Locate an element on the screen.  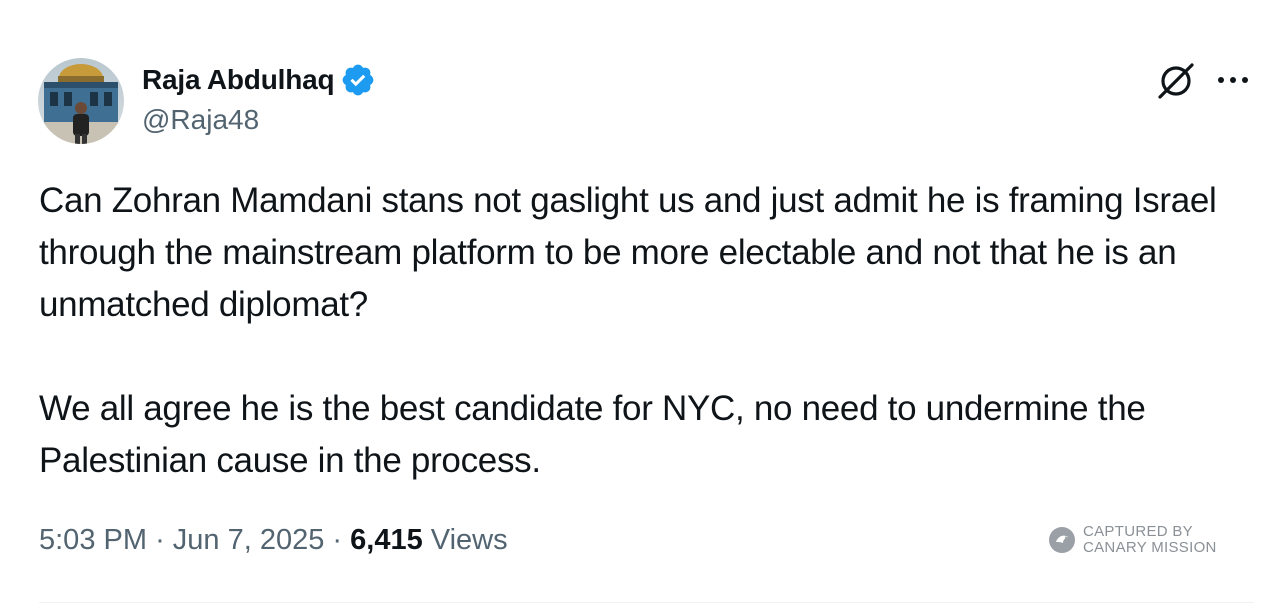
tweet-time: 5:03 PM is located at coordinates (93, 540).